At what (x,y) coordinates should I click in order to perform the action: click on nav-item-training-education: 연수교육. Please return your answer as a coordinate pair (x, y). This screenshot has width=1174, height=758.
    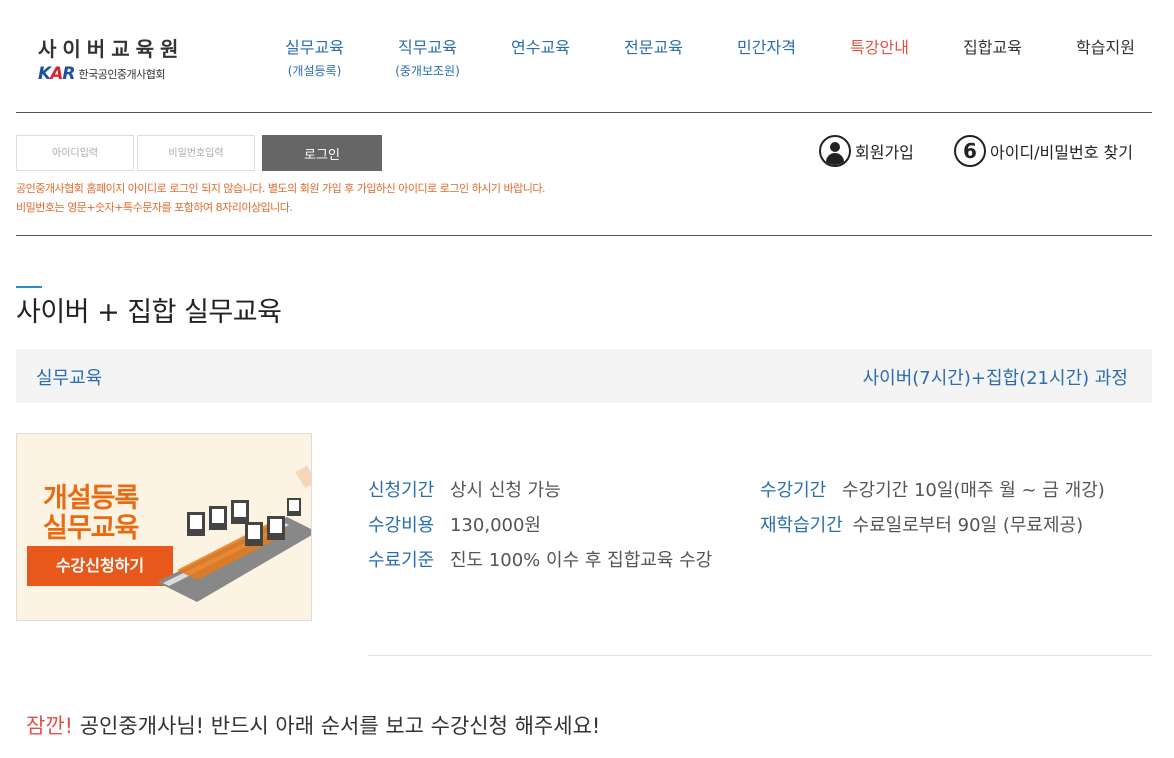
    Looking at the image, I should click on (540, 56).